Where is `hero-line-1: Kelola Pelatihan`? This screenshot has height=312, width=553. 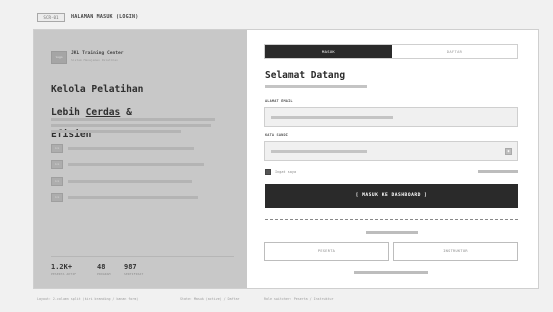 hero-line-1: Kelola Pelatihan is located at coordinates (97, 90).